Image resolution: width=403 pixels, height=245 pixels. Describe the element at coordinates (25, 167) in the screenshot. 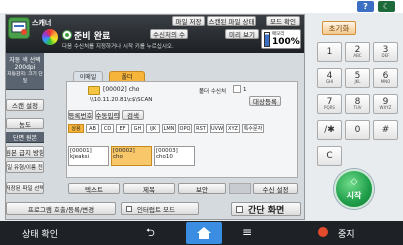

I see `file-type-button: 파일 유형/이름 전송` at that location.